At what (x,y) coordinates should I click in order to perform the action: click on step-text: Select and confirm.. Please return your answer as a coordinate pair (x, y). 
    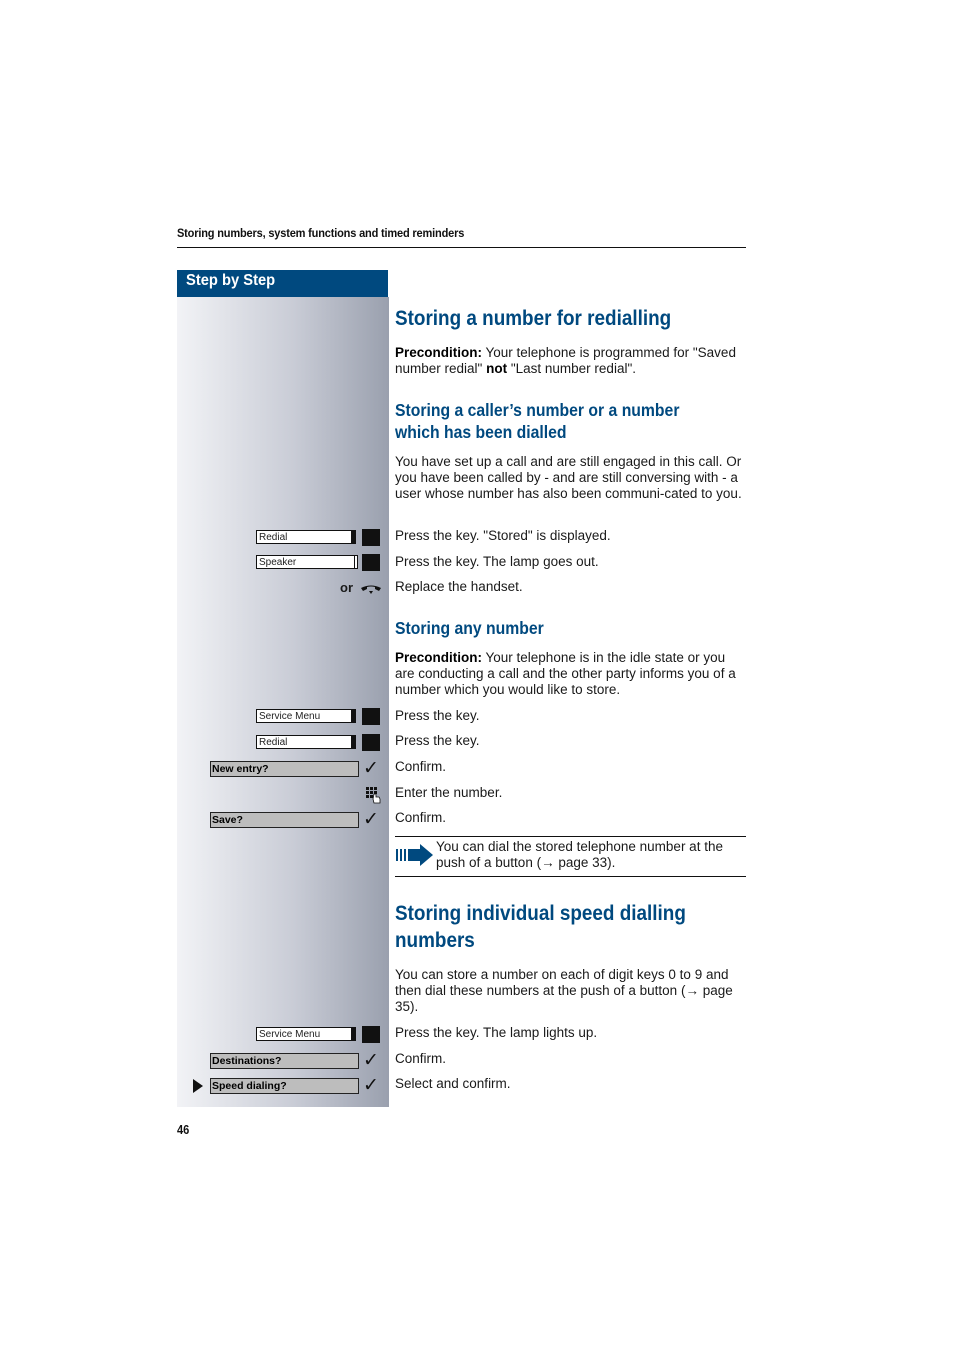
    Looking at the image, I should click on (453, 1083).